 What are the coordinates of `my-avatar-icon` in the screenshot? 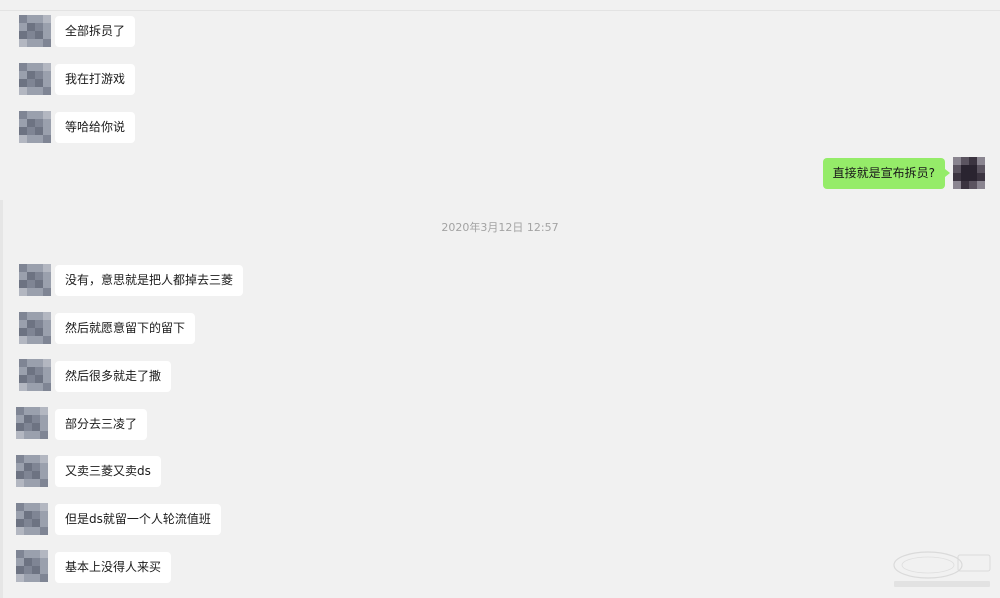 It's located at (969, 173).